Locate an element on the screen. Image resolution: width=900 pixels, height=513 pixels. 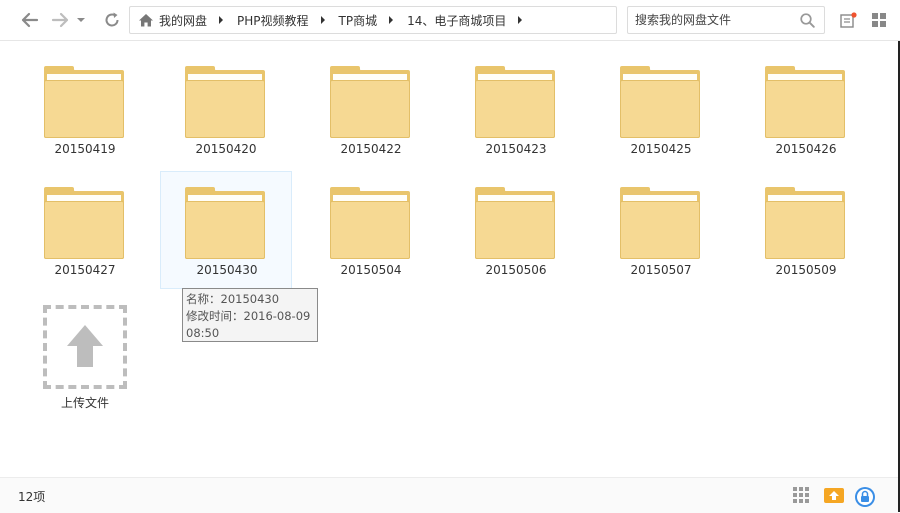
folder-item: 20150419 is located at coordinates (85, 109).